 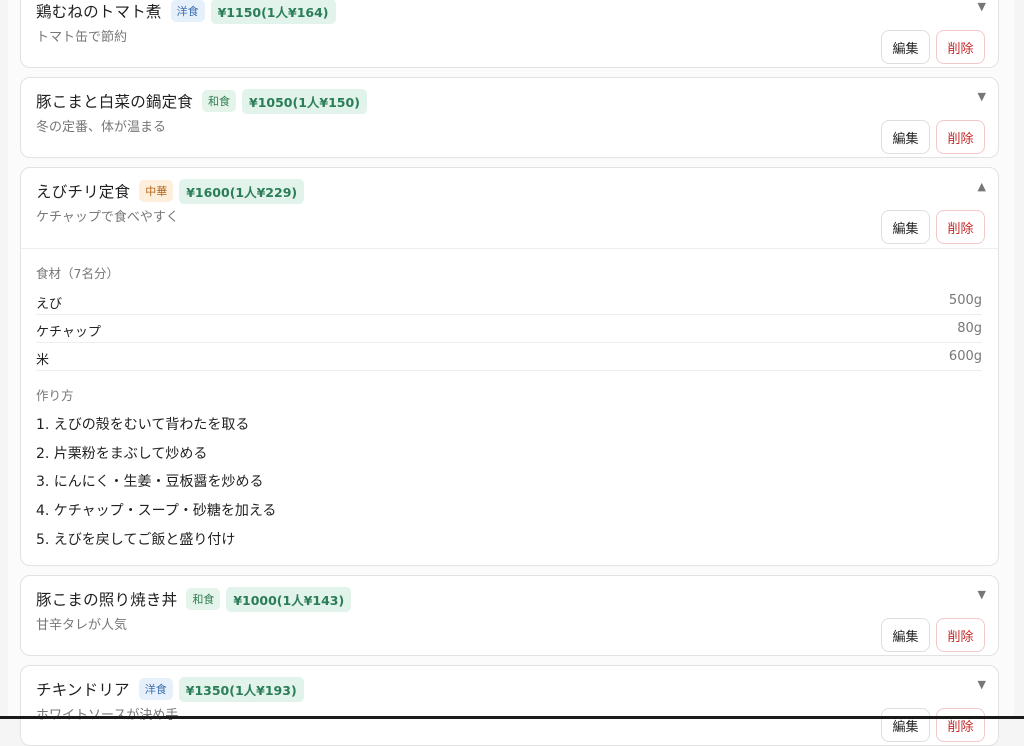 What do you see at coordinates (43, 360) in the screenshot?
I see `ingredient-name: 米` at bounding box center [43, 360].